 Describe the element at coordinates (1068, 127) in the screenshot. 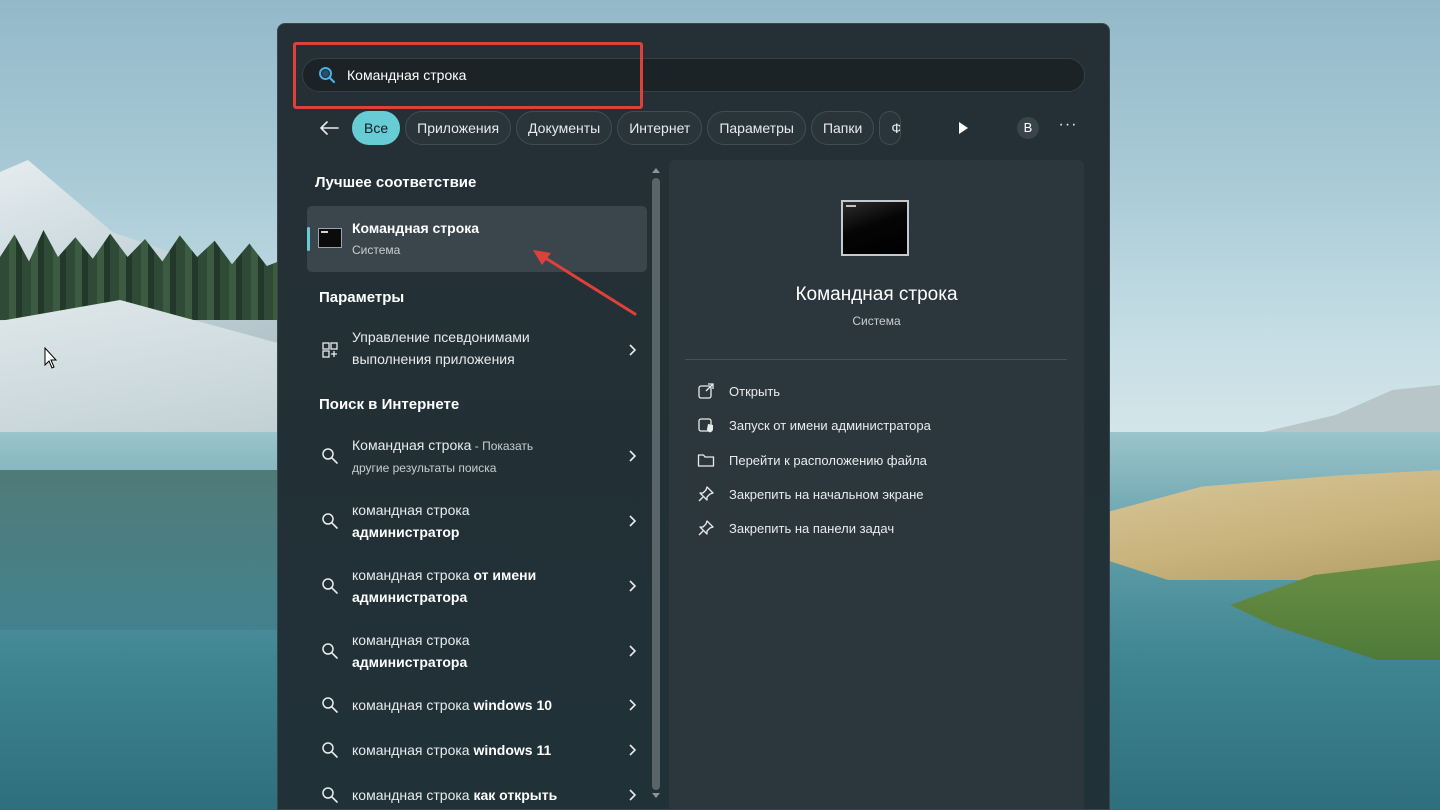

I see `more-options-icon: ···` at that location.